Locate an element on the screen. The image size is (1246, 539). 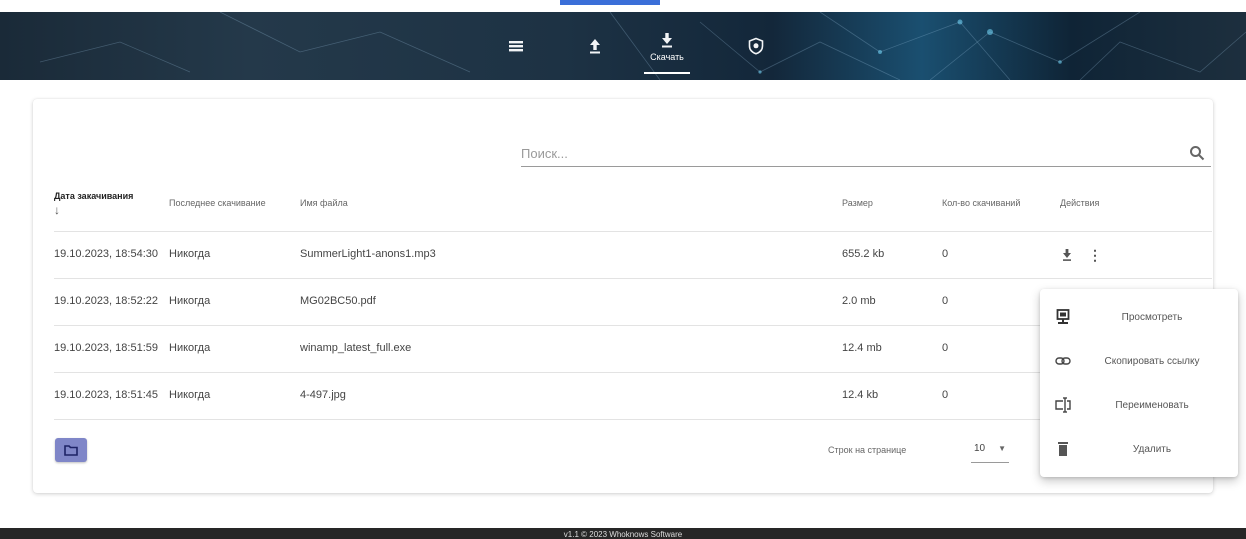
folder-icon is located at coordinates (71, 450).